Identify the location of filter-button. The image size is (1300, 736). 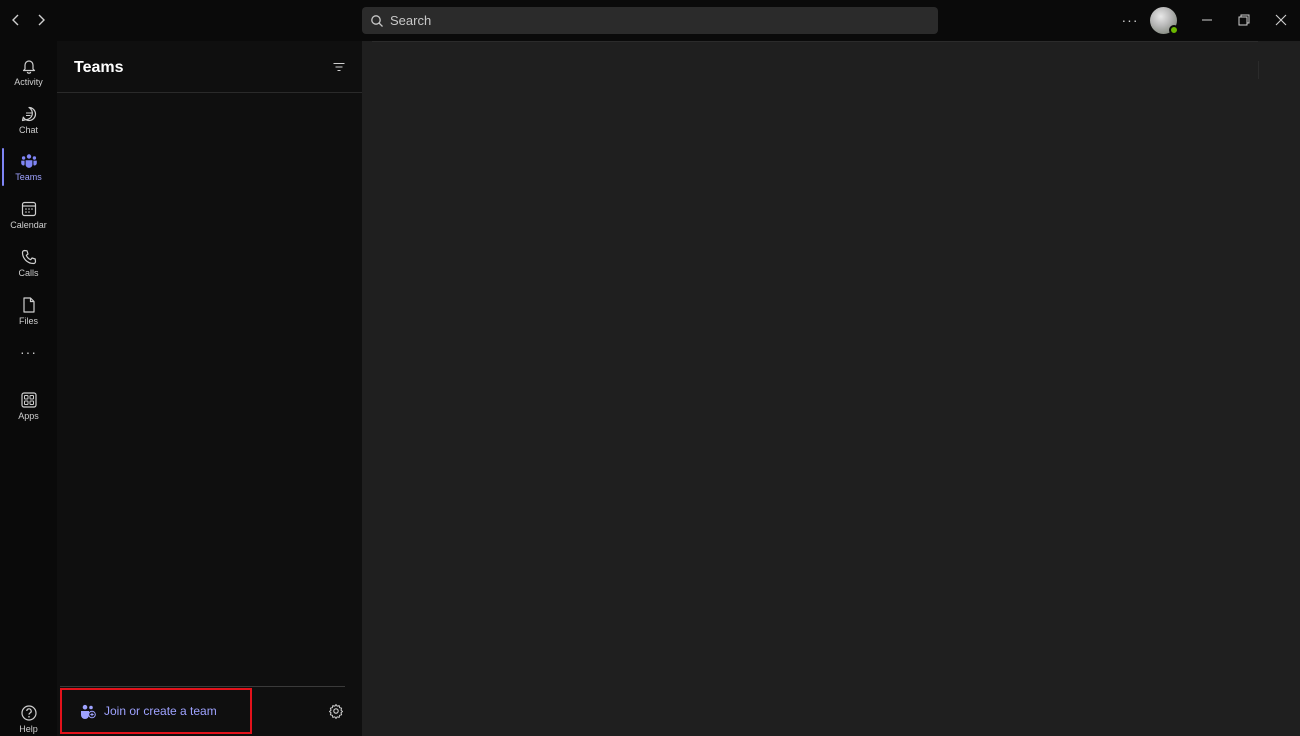
(339, 67).